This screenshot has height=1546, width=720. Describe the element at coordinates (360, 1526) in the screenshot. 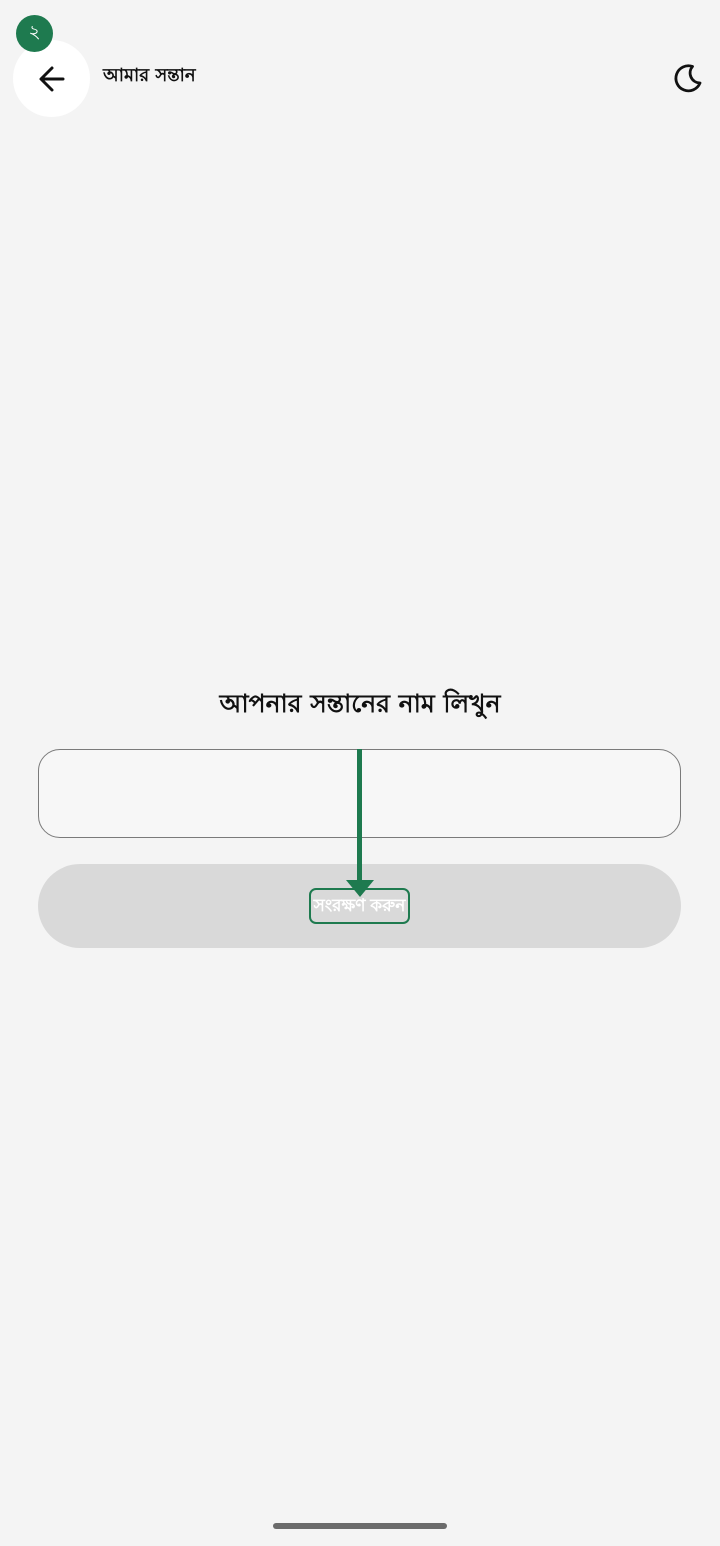

I see `home-indicator` at that location.